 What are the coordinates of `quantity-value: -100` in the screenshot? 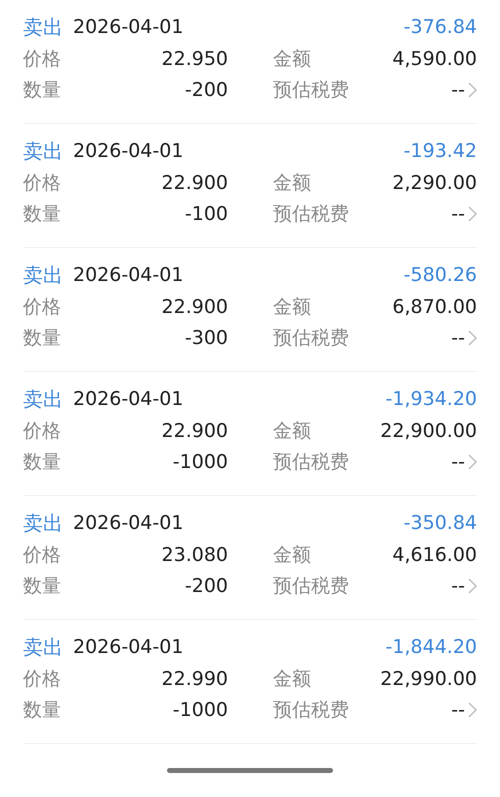 It's located at (206, 213).